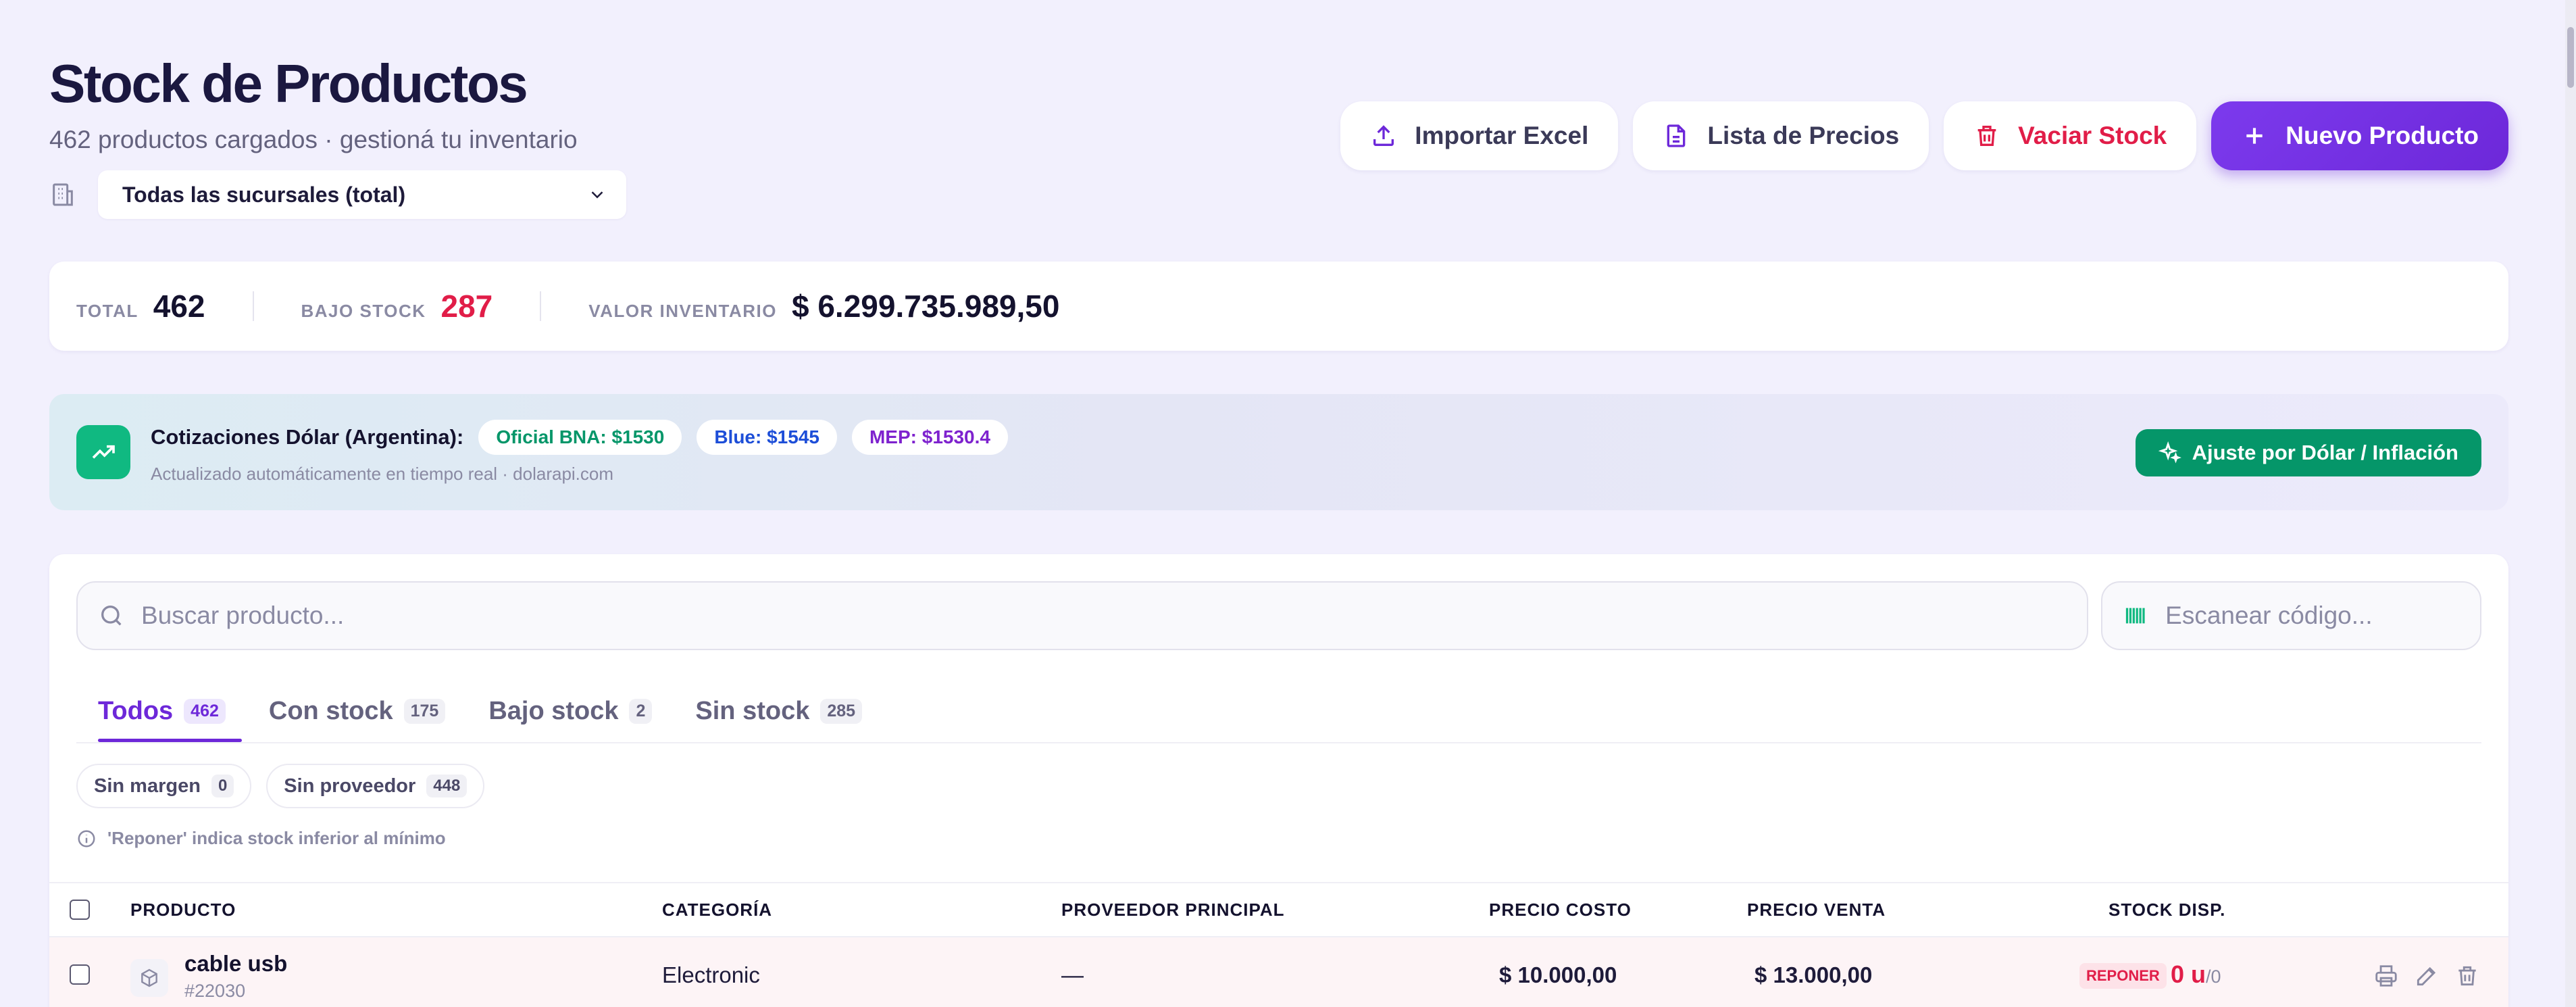 This screenshot has width=2576, height=1007. I want to click on product-code: #22030, so click(215, 991).